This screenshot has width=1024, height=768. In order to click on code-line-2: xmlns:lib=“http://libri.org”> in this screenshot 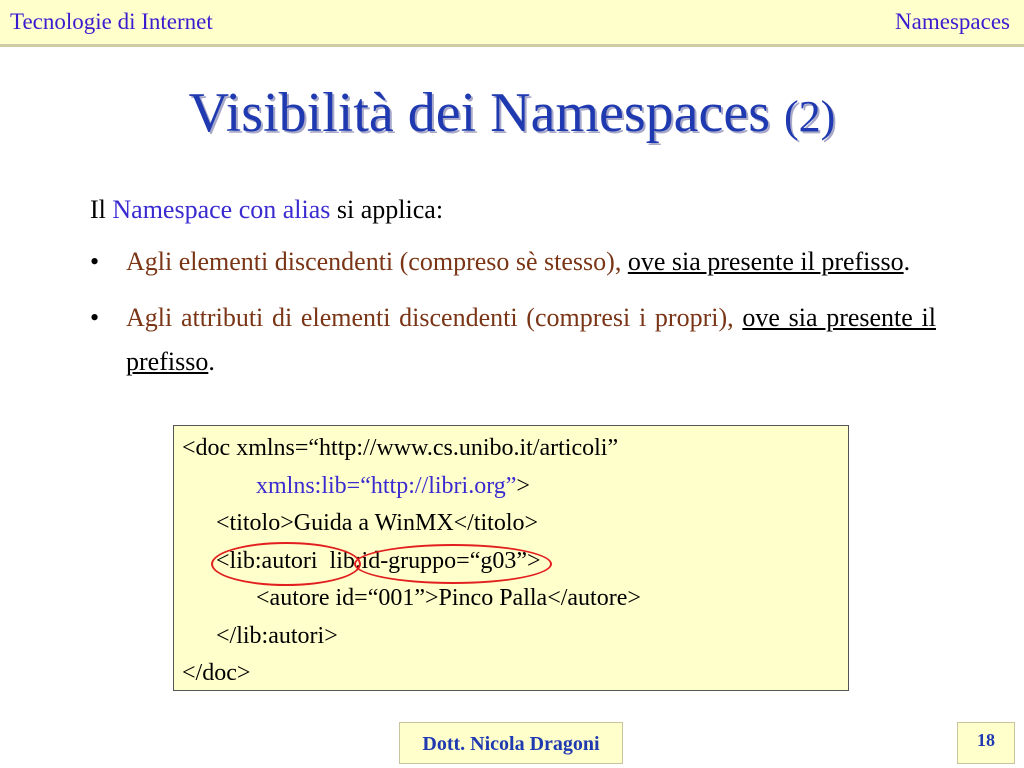, I will do `click(511, 487)`.